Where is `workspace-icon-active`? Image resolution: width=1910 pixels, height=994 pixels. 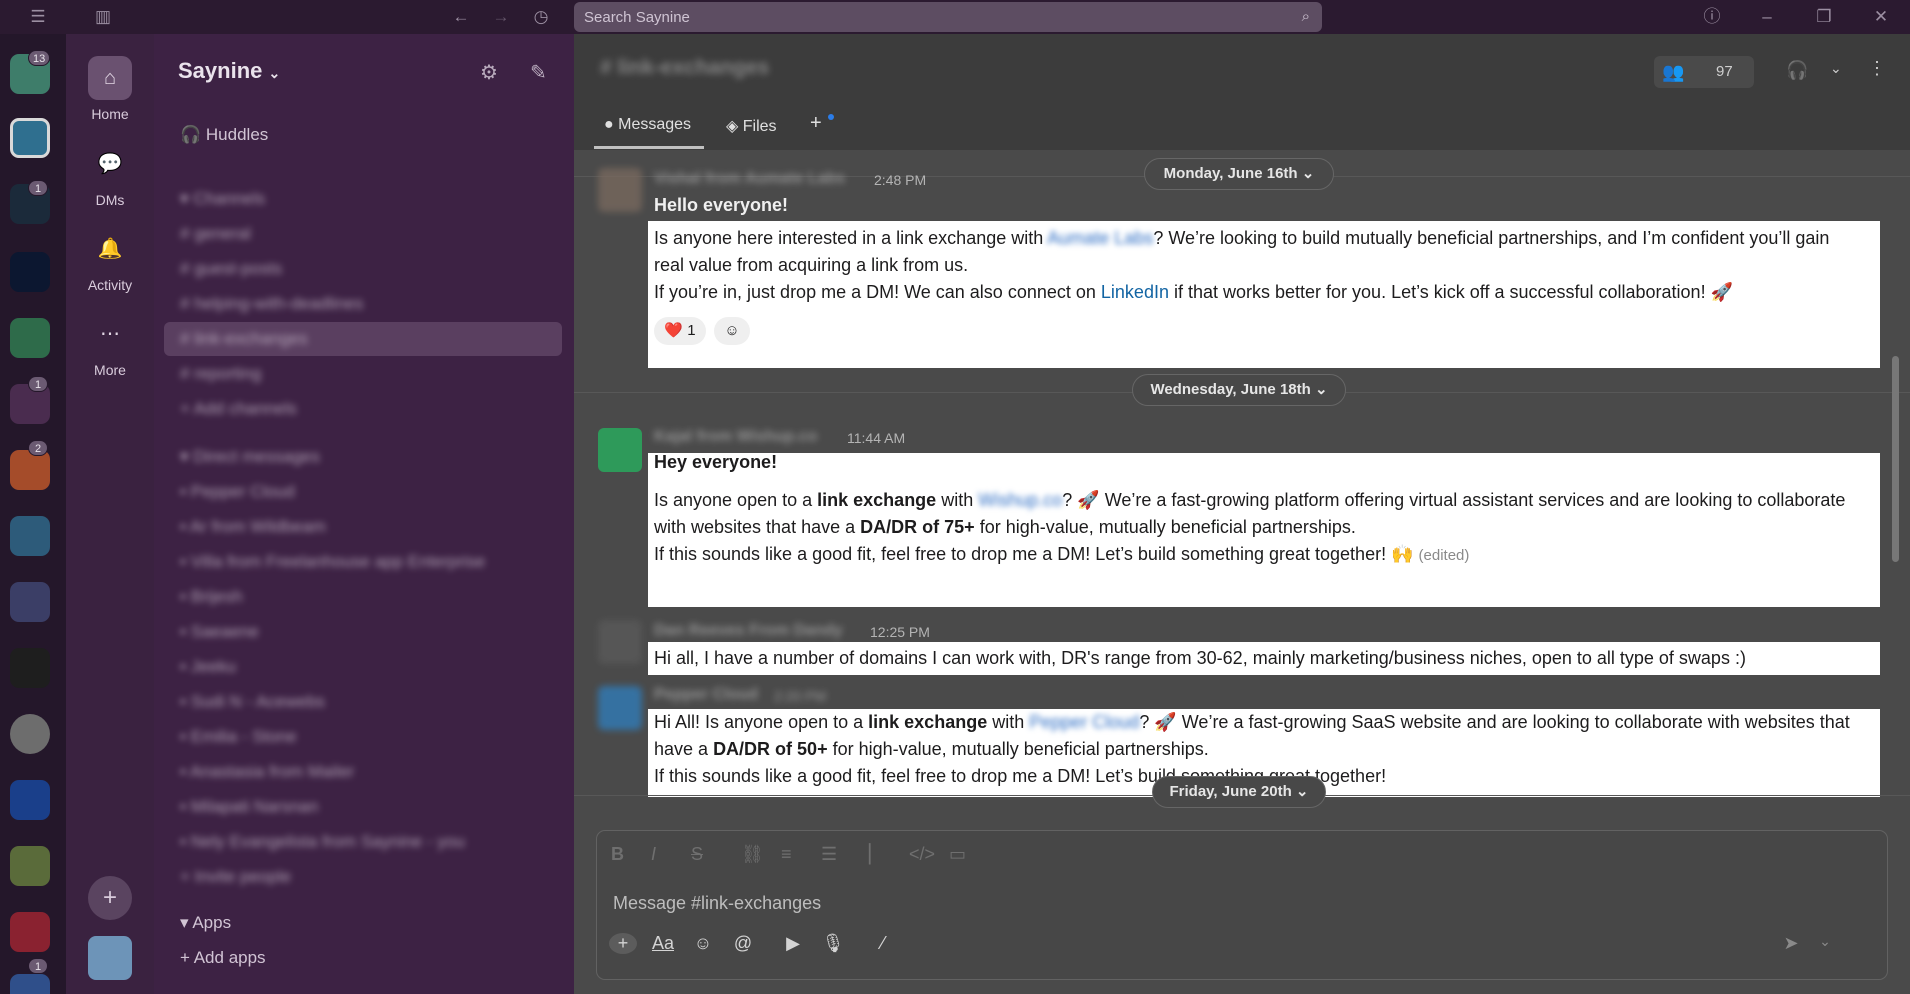 workspace-icon-active is located at coordinates (30, 138).